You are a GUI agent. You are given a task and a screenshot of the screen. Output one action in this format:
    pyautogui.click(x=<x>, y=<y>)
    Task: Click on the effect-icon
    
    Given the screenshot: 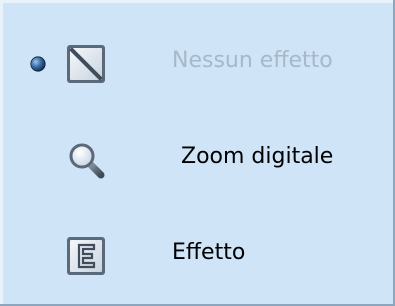 What is the action you would take?
    pyautogui.click(x=86, y=256)
    